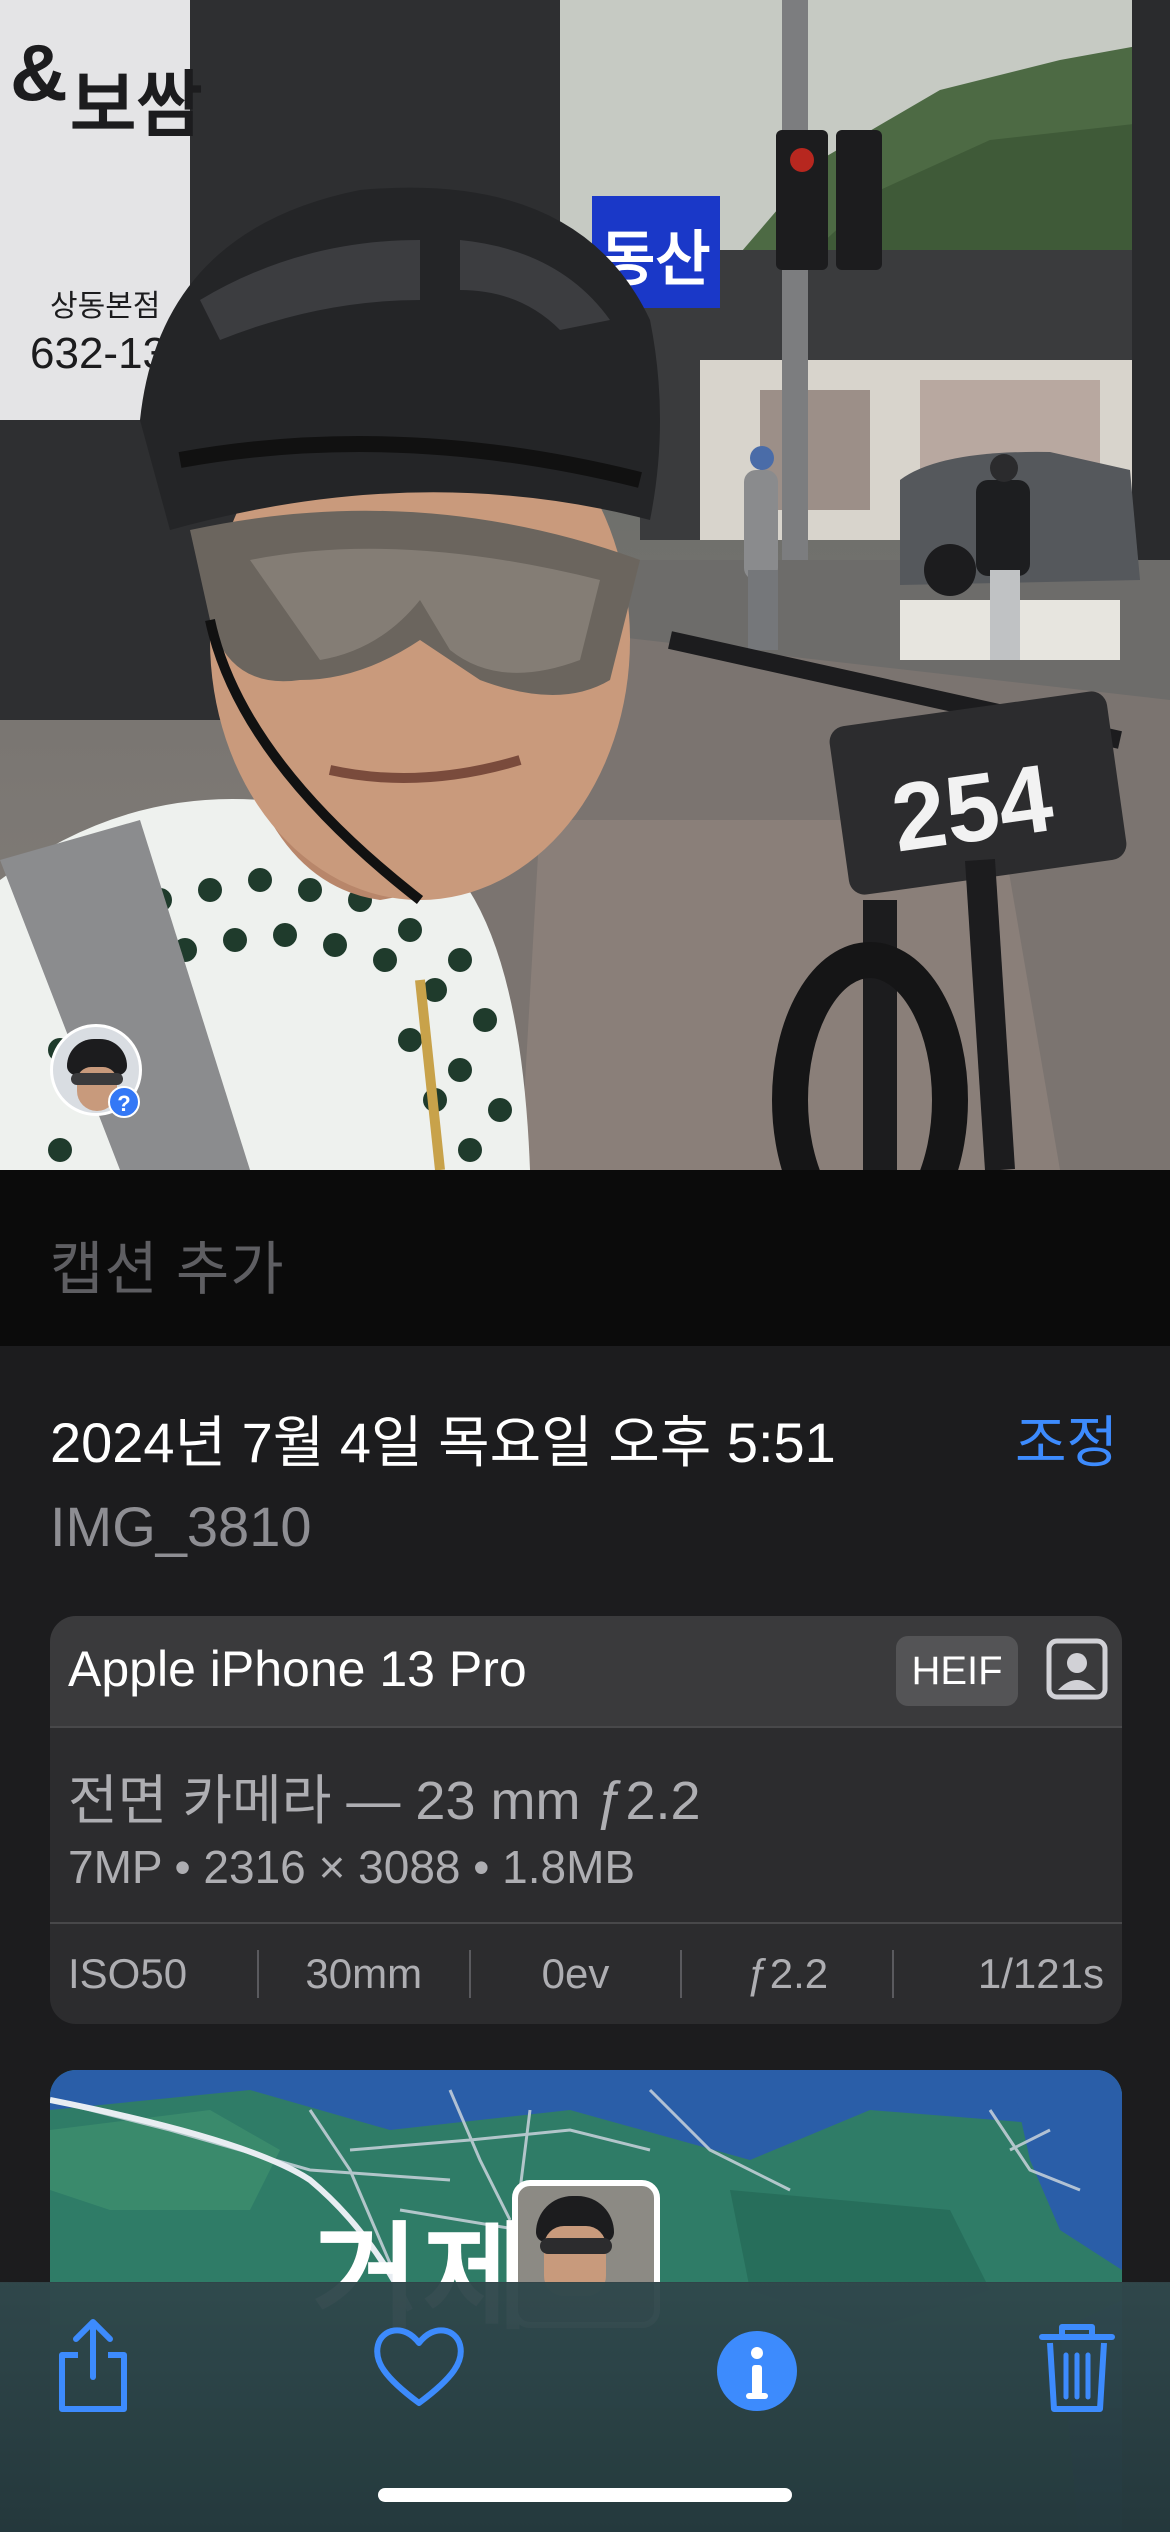 The image size is (1170, 2532). Describe the element at coordinates (93, 2366) in the screenshot. I see `share-icon` at that location.